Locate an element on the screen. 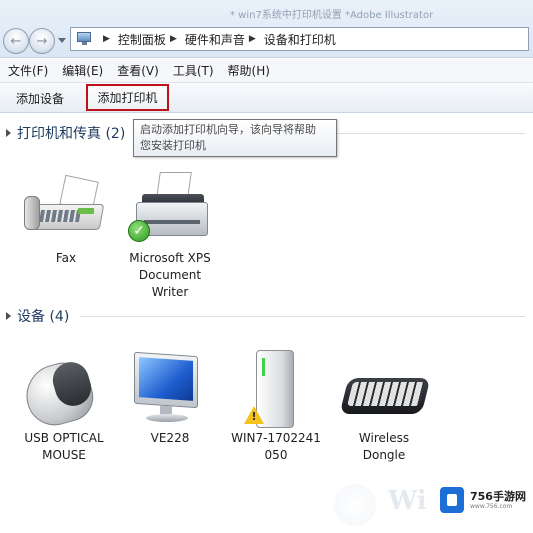  computer-tower-icon: ! is located at coordinates (276, 389).